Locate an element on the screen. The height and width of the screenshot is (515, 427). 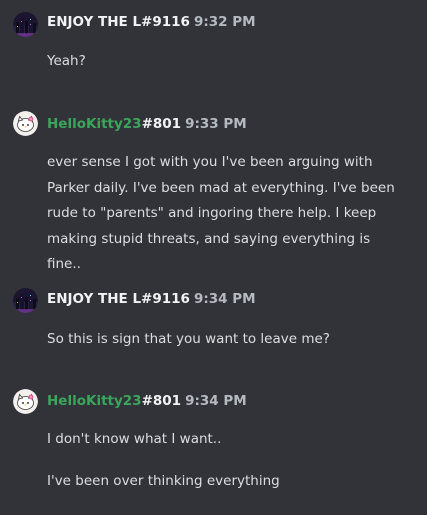
timestamp: 9:32 PM is located at coordinates (224, 22).